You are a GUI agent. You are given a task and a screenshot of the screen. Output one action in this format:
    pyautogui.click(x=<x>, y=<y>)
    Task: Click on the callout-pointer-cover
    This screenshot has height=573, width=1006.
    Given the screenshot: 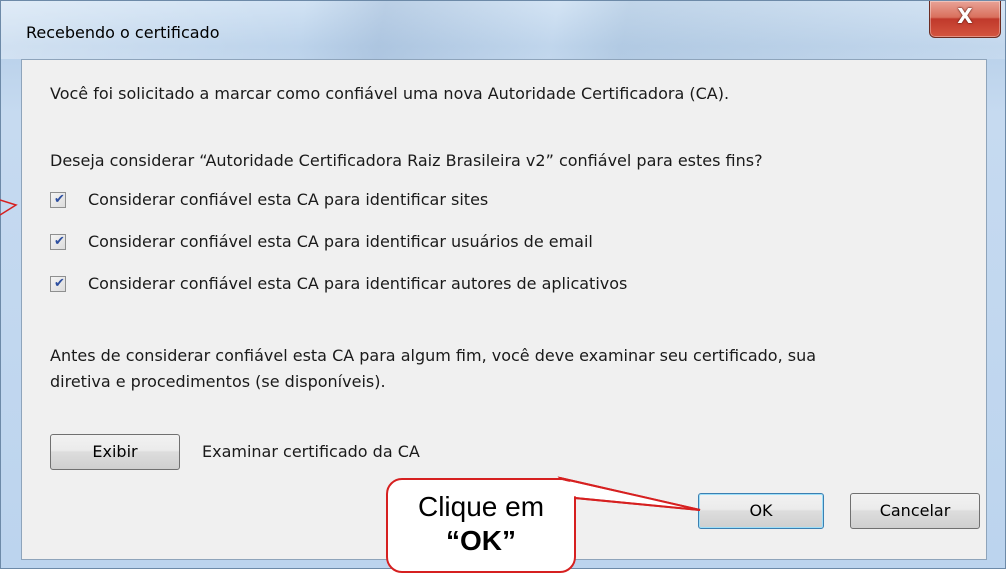 What is the action you would take?
    pyautogui.click(x=630, y=494)
    